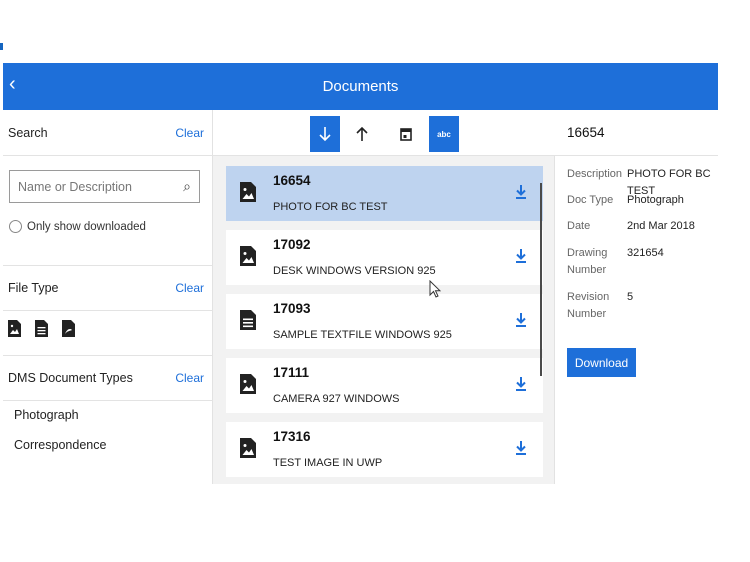 The height and width of the screenshot is (562, 750). I want to click on sort-descending-button, so click(325, 134).